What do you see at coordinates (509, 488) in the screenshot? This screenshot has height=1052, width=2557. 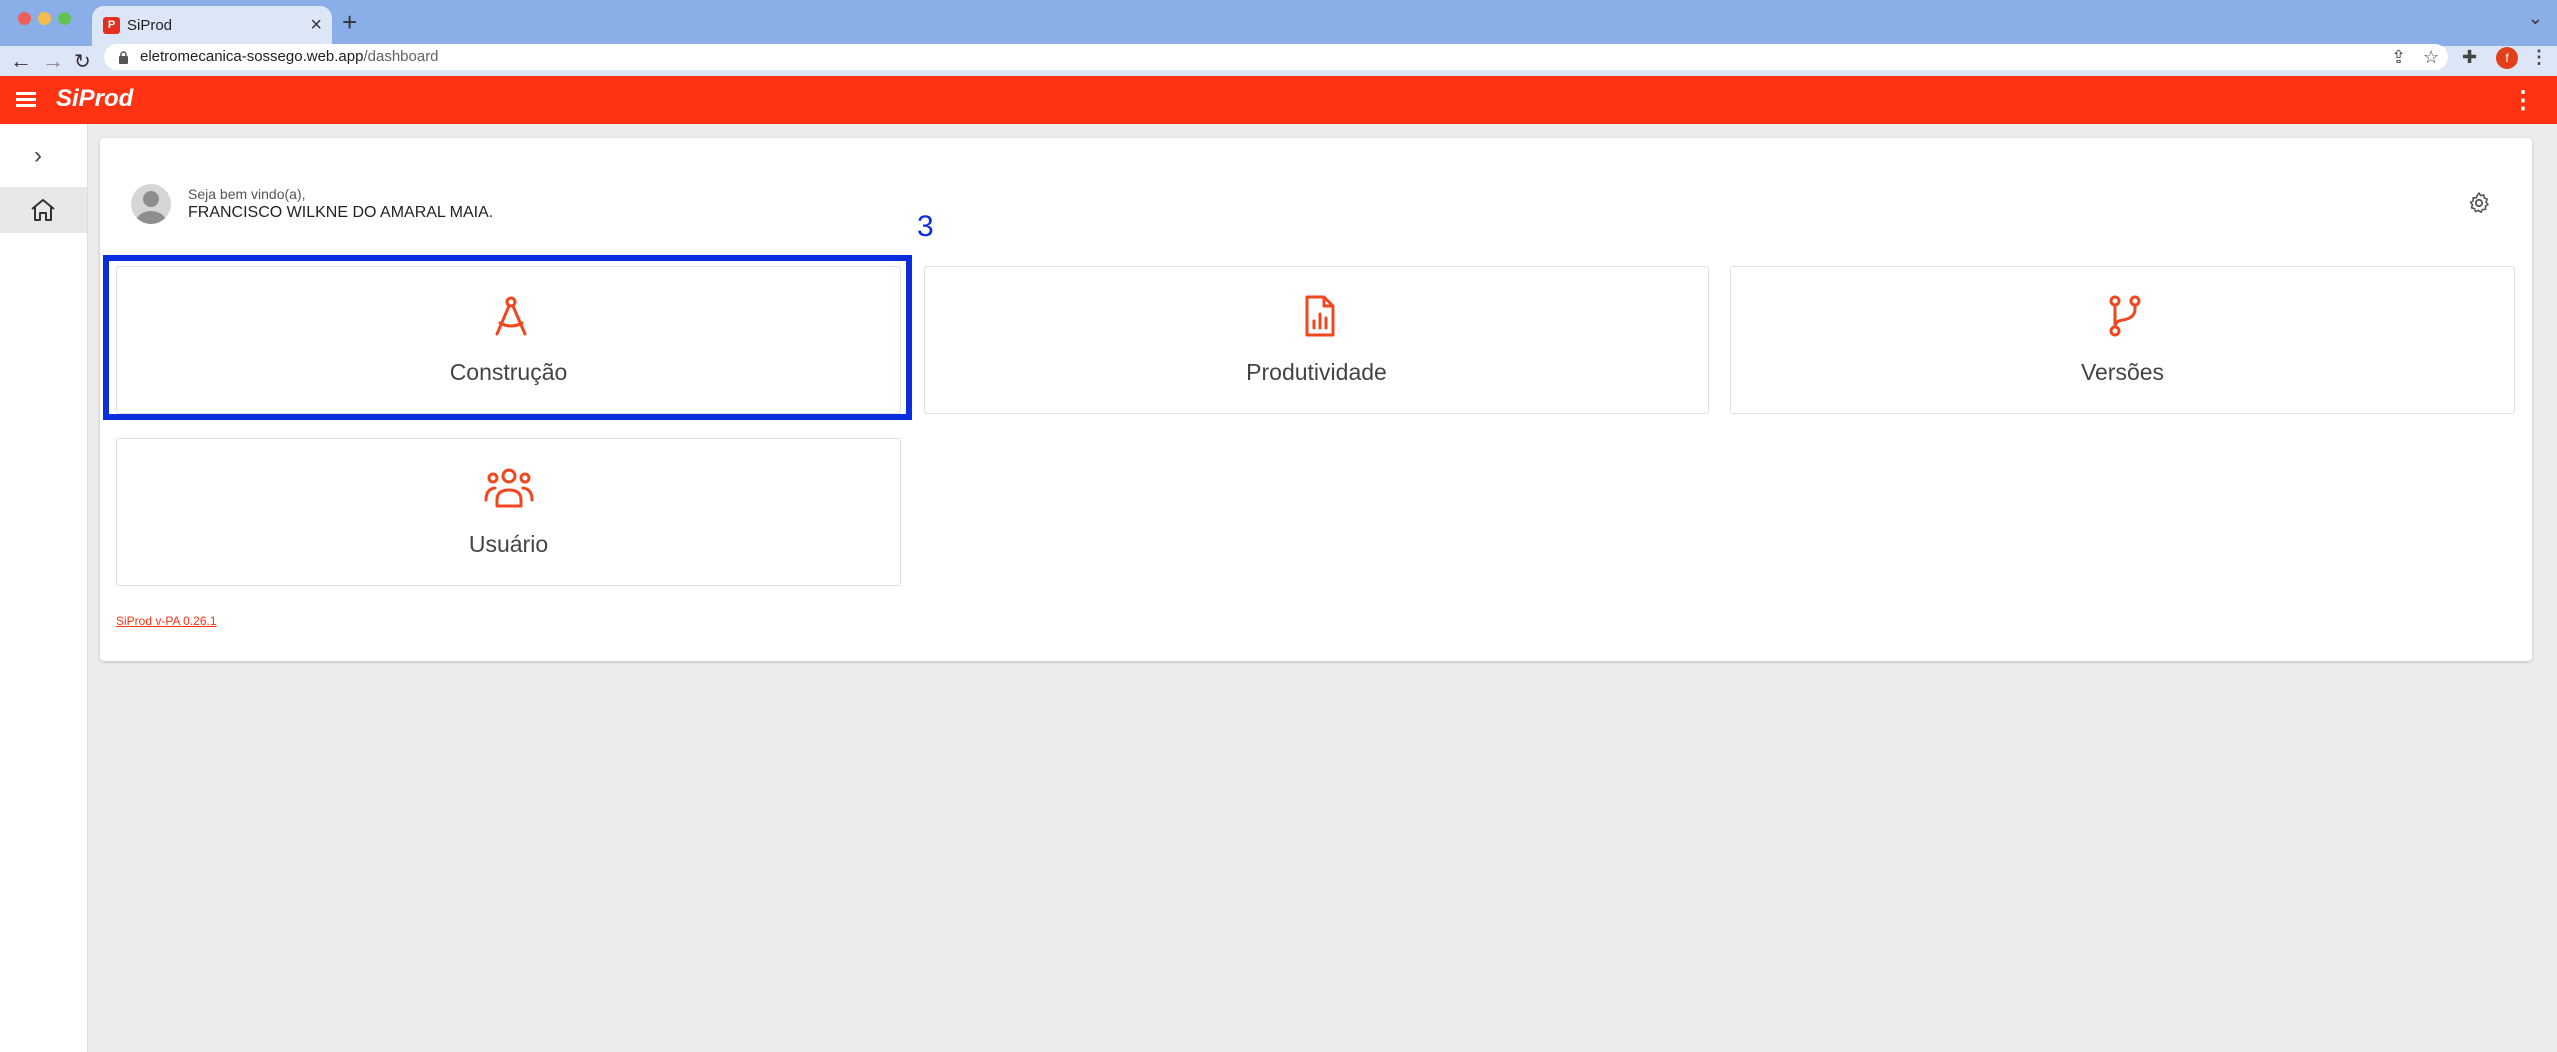 I see `users-group-icon` at bounding box center [509, 488].